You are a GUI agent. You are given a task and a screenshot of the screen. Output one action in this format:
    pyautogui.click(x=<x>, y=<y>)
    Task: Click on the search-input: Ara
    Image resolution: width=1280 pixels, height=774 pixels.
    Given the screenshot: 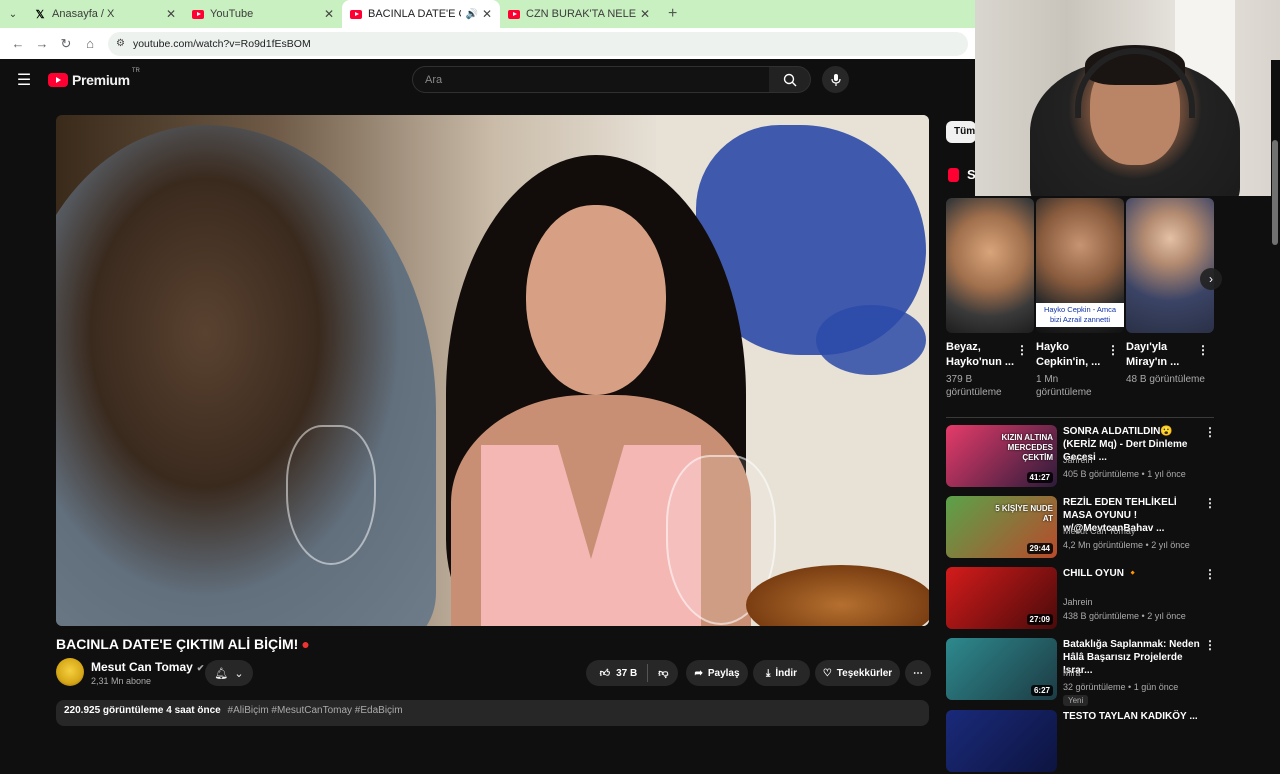 What is the action you would take?
    pyautogui.click(x=591, y=79)
    